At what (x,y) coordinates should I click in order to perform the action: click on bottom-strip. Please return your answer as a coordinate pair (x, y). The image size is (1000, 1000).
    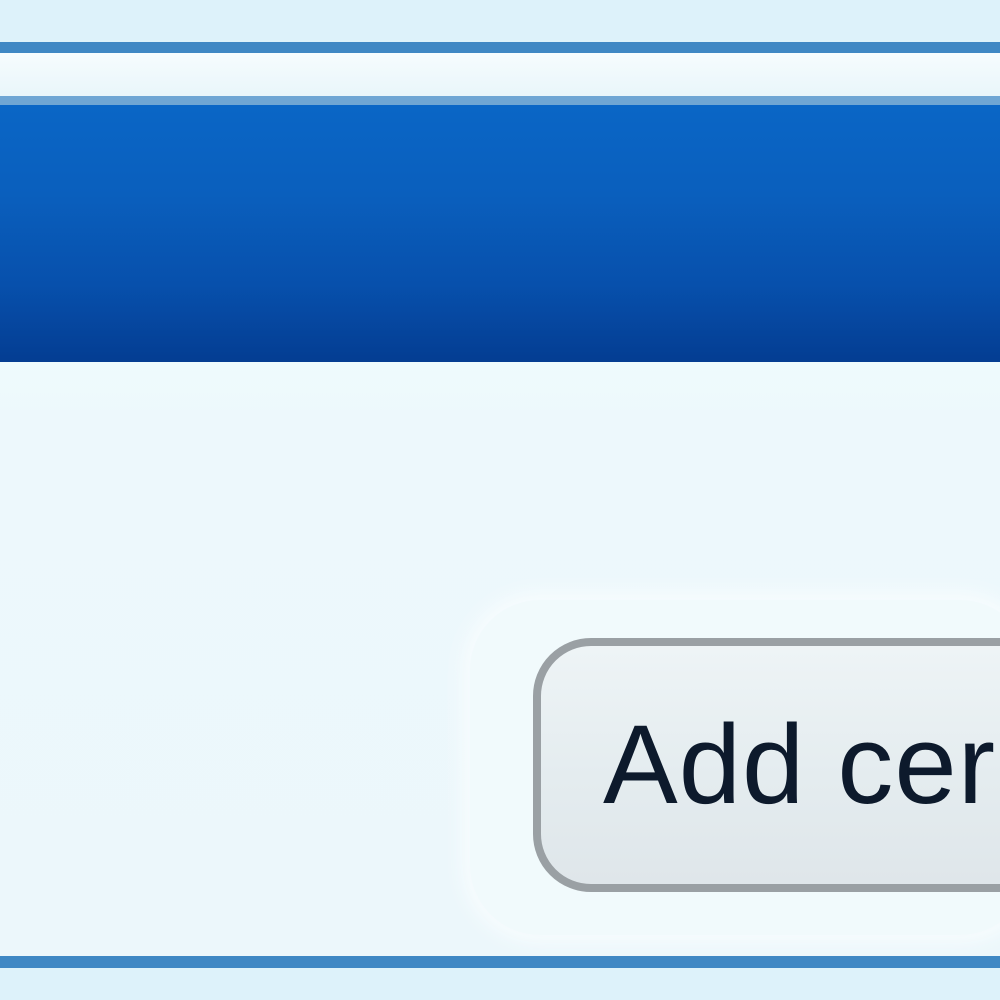
    Looking at the image, I should click on (500, 984).